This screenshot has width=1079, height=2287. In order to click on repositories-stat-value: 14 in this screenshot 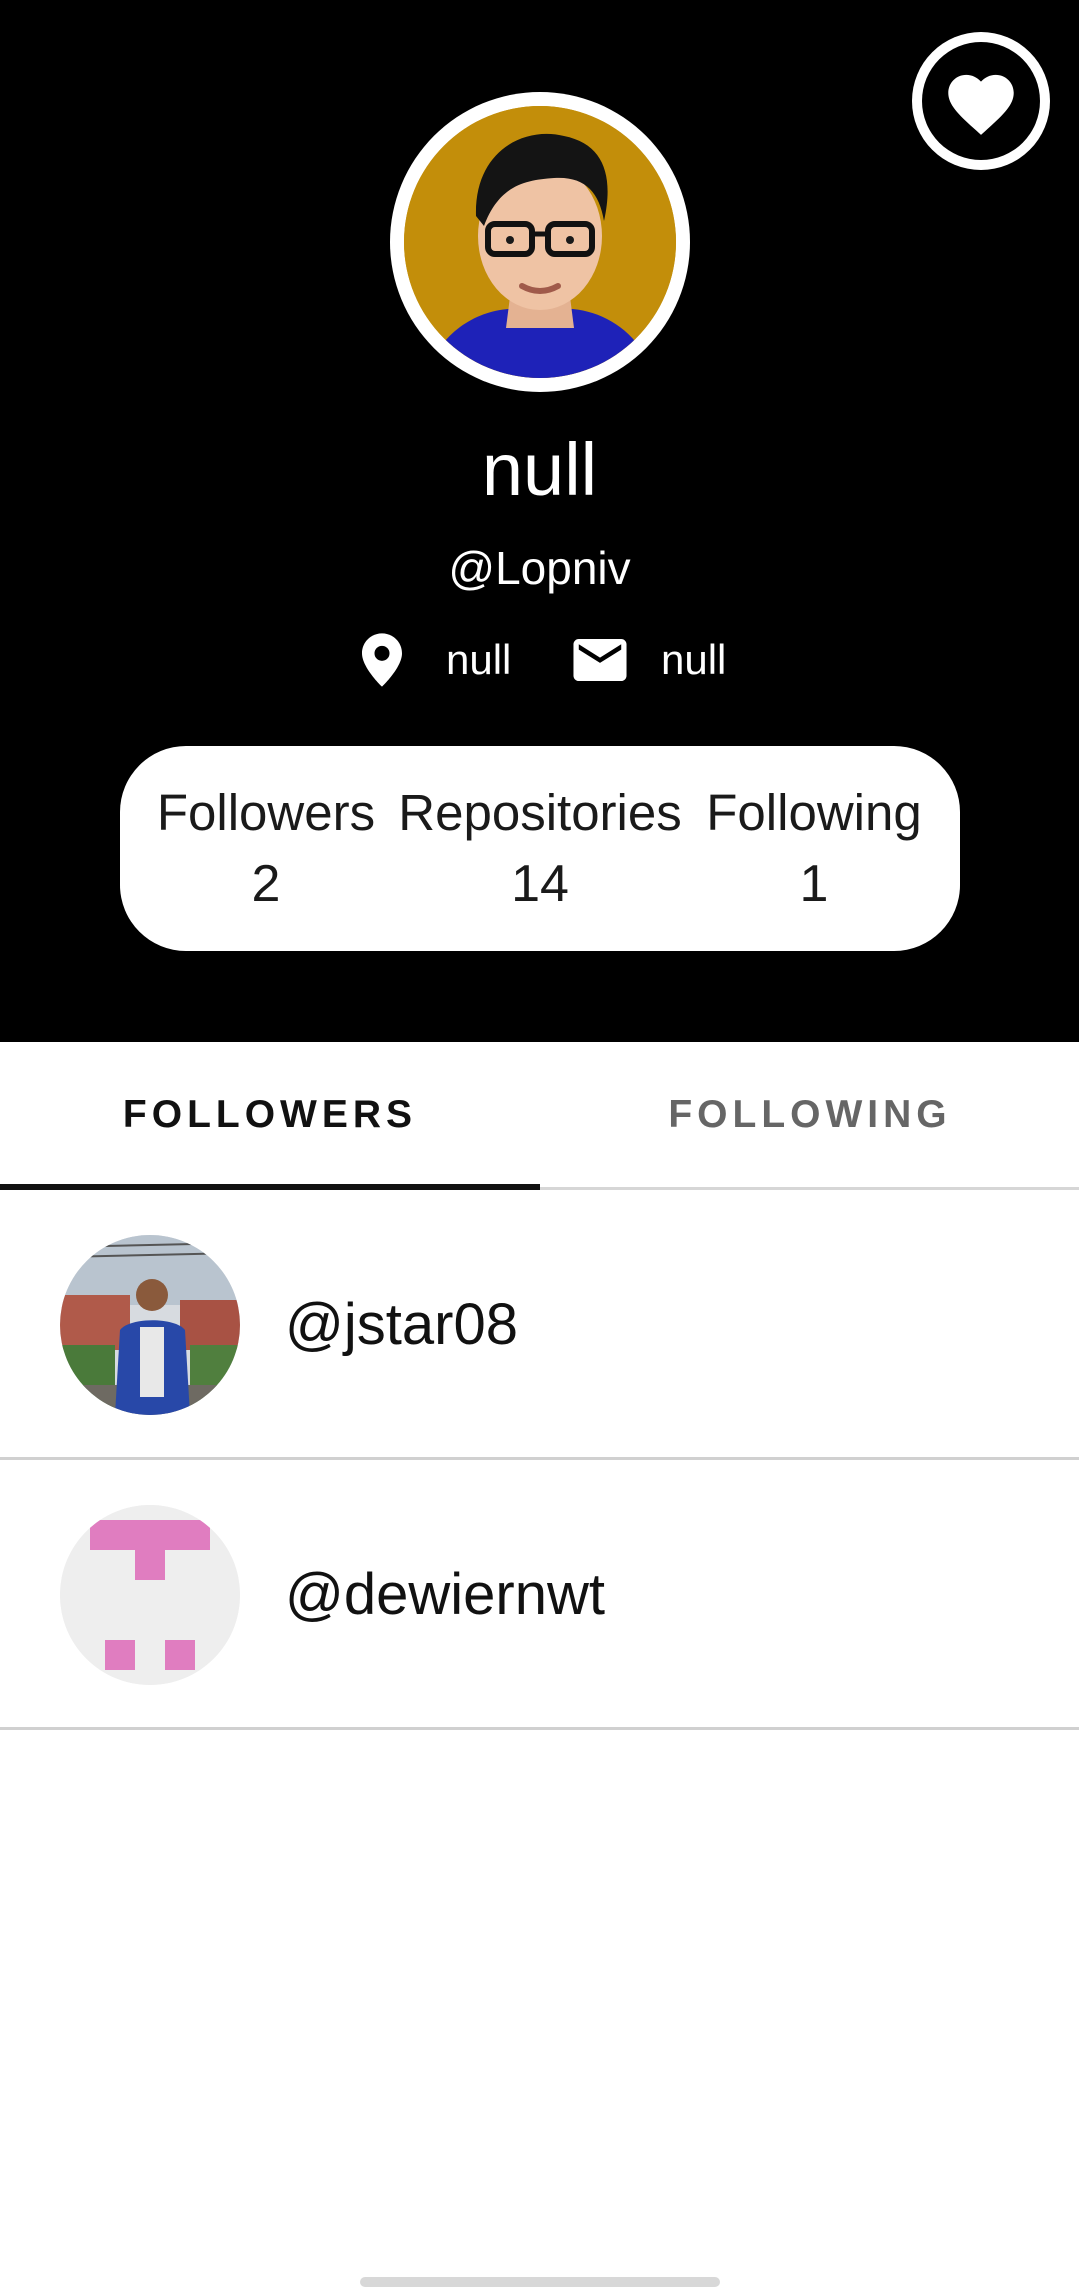, I will do `click(540, 884)`.